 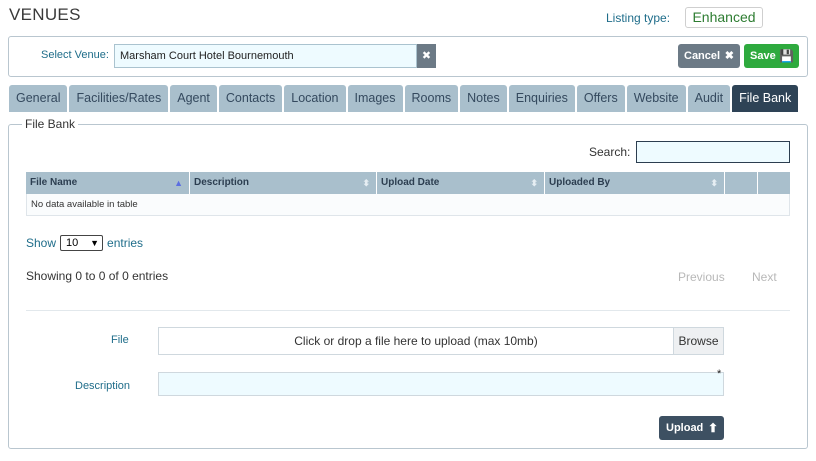 I want to click on tab-images: Images, so click(x=375, y=98).